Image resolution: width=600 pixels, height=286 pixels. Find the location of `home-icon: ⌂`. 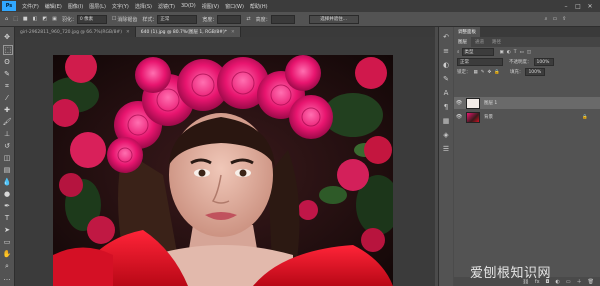

home-icon: ⌂ is located at coordinates (6, 19).